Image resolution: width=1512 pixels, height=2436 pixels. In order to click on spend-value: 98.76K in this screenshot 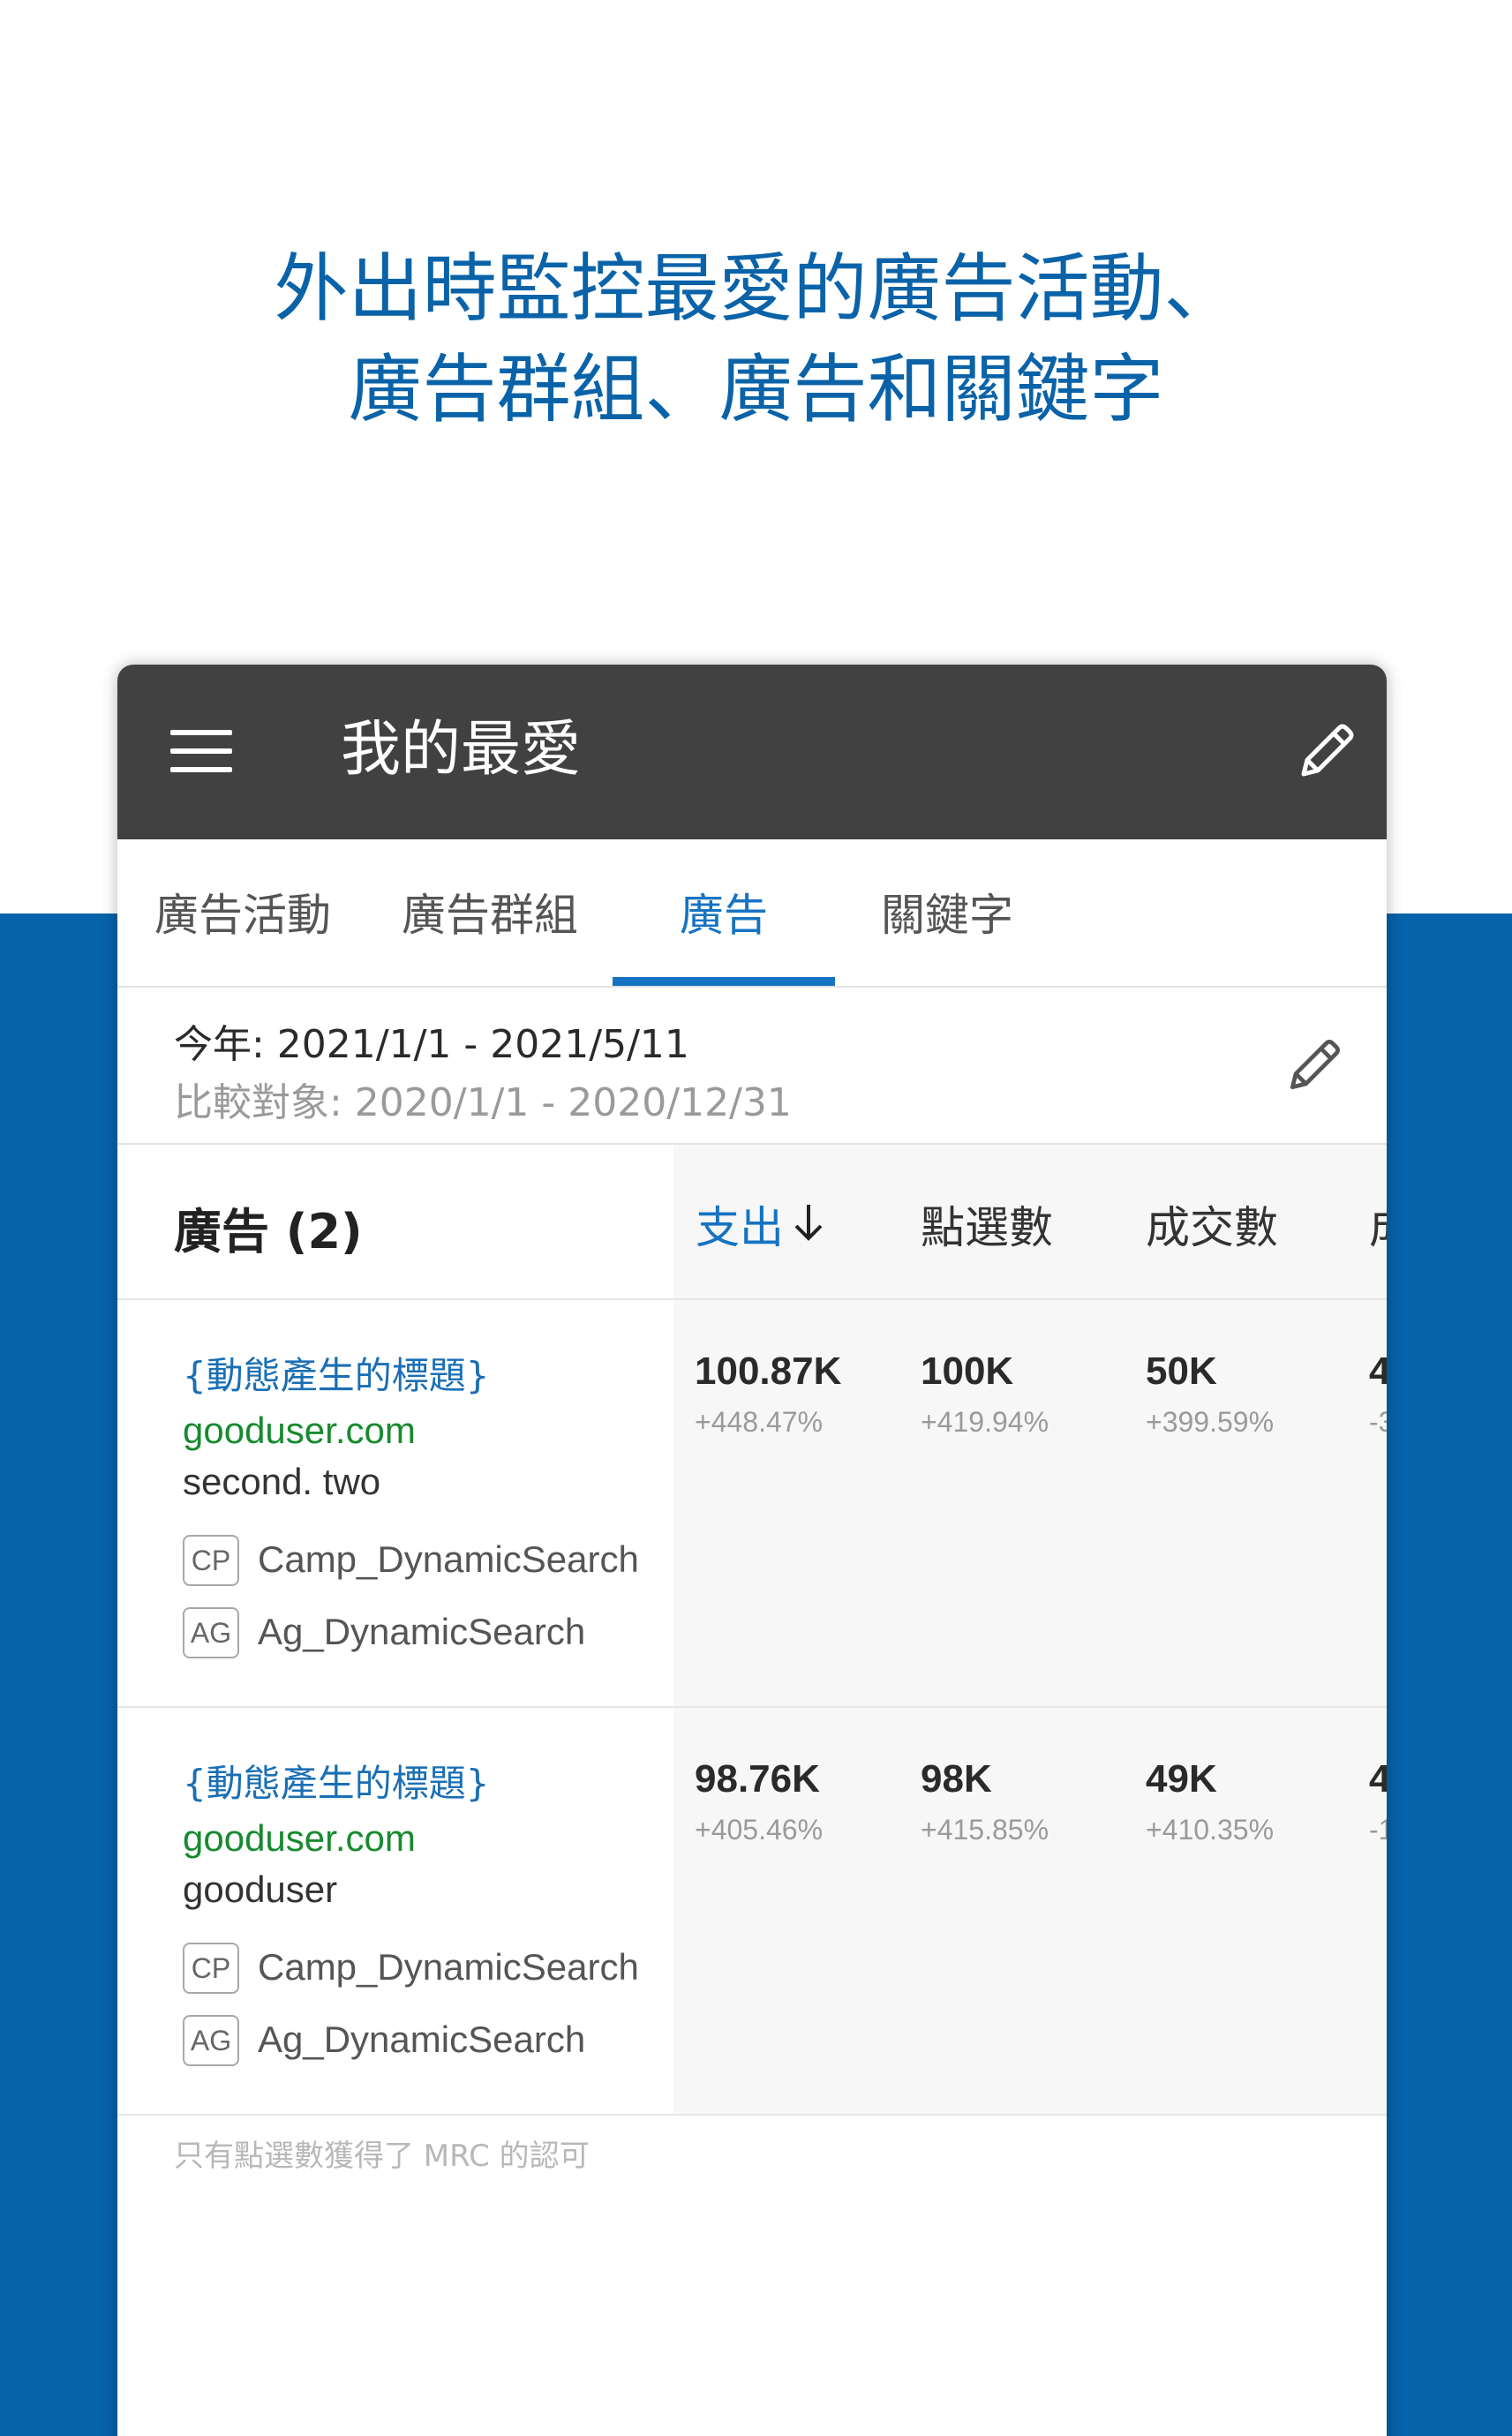, I will do `click(757, 1779)`.